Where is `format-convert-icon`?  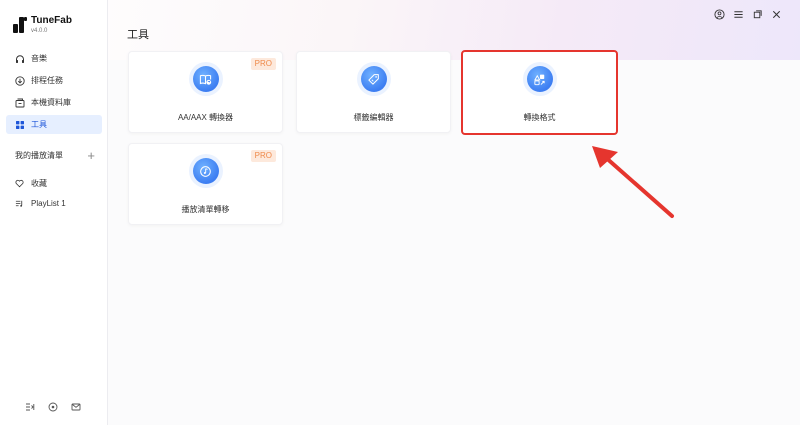 format-convert-icon is located at coordinates (539, 79).